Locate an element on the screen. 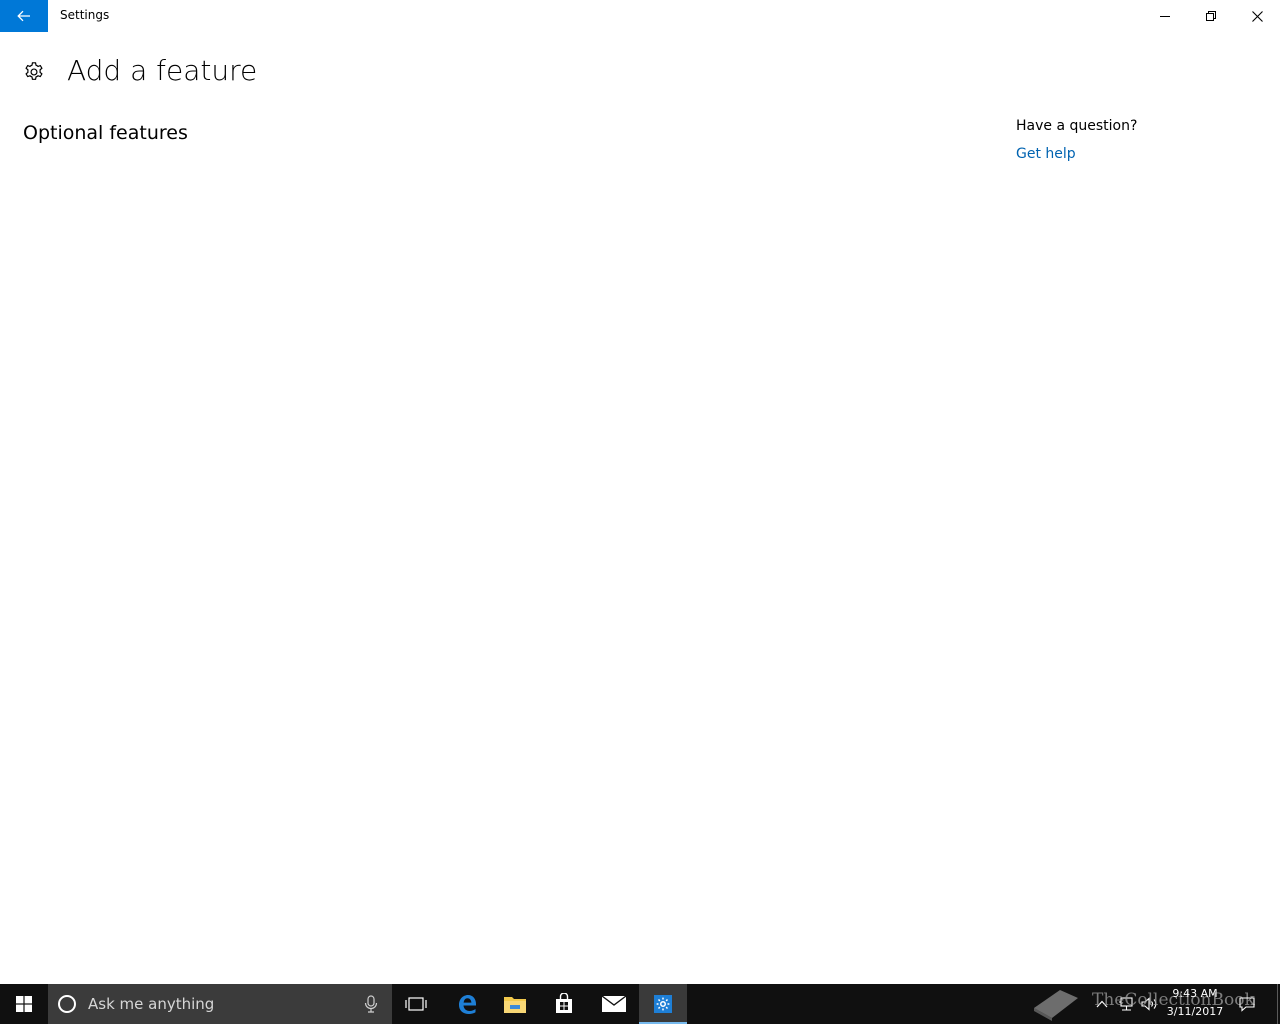 The height and width of the screenshot is (1024, 1280). show-hidden-icons-button is located at coordinates (1102, 1004).